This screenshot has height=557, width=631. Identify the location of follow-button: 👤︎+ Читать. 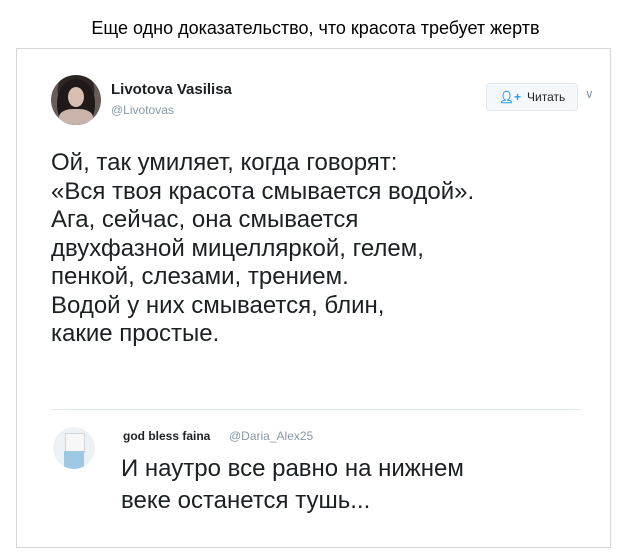
(532, 97).